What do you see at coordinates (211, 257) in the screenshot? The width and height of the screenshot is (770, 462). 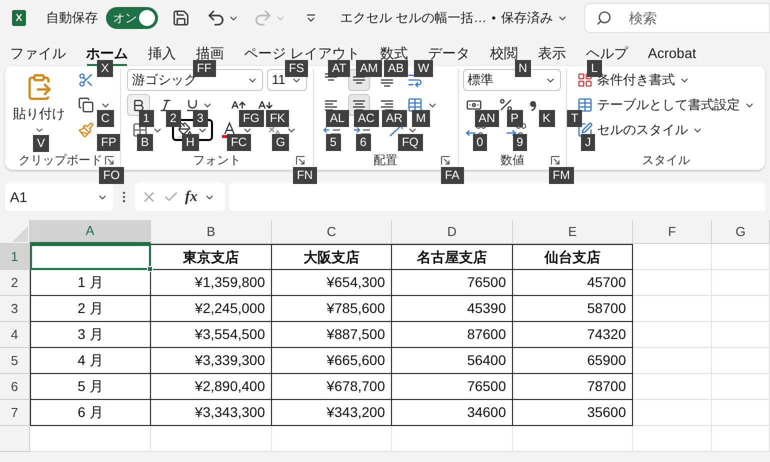 I see `table-cell: 東京支店` at bounding box center [211, 257].